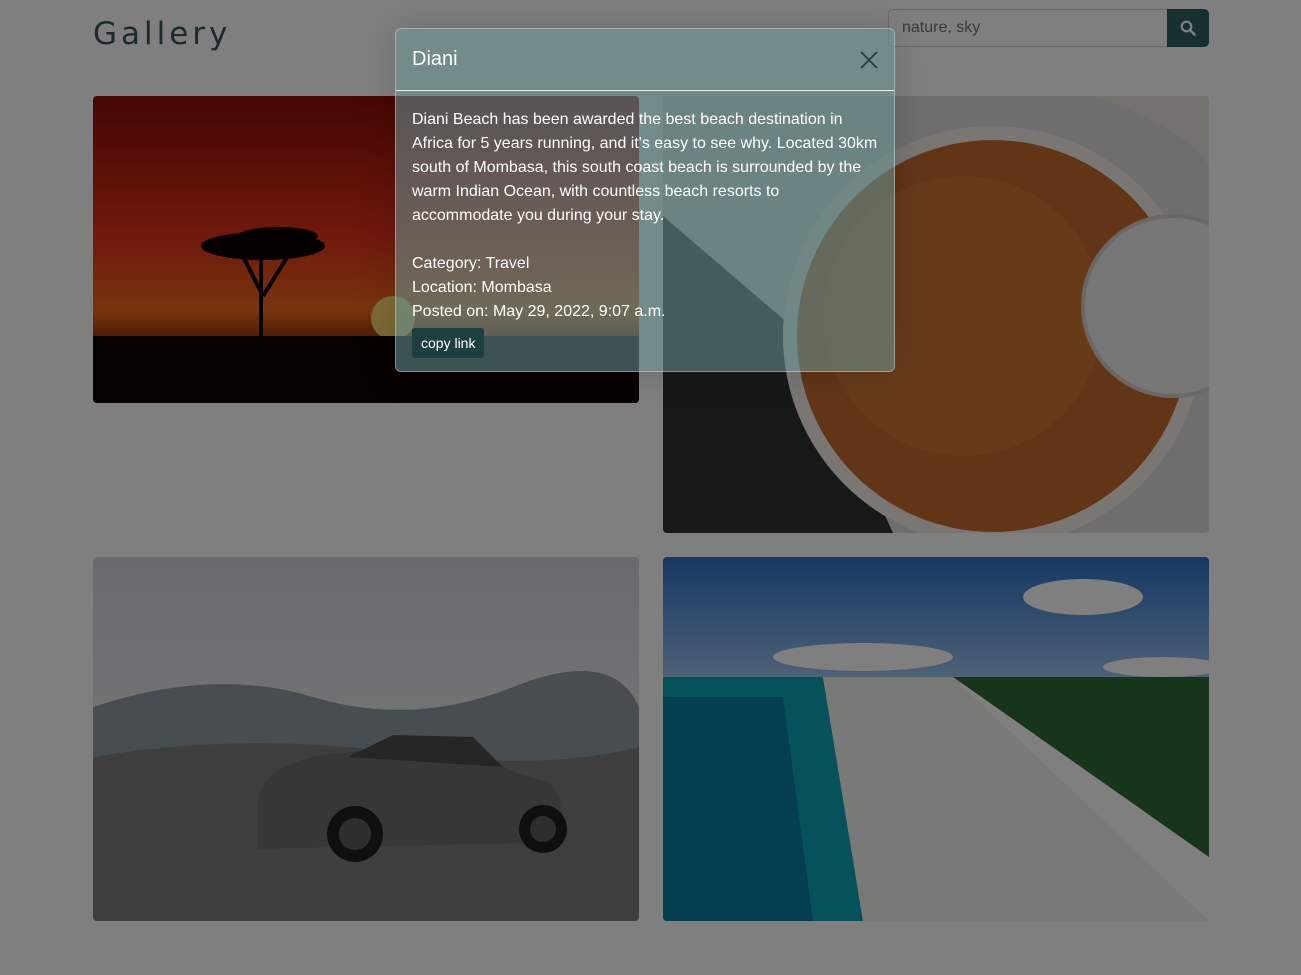 This screenshot has height=975, width=1301. What do you see at coordinates (435, 59) in the screenshot?
I see `modal-title: Diani` at bounding box center [435, 59].